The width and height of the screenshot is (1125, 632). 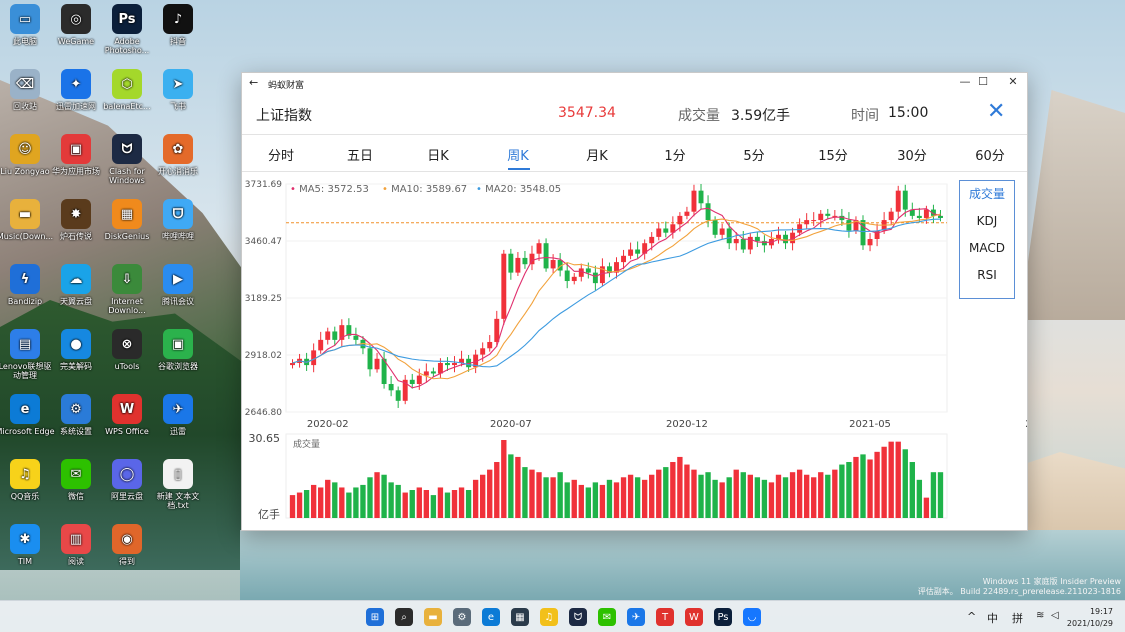 What do you see at coordinates (375, 617) in the screenshot?
I see `windows-start-icon: ⊞` at bounding box center [375, 617].